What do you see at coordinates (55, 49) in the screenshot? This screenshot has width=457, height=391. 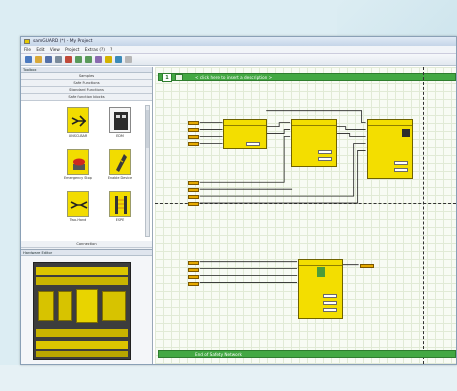 I see `menu-view: View` at bounding box center [55, 49].